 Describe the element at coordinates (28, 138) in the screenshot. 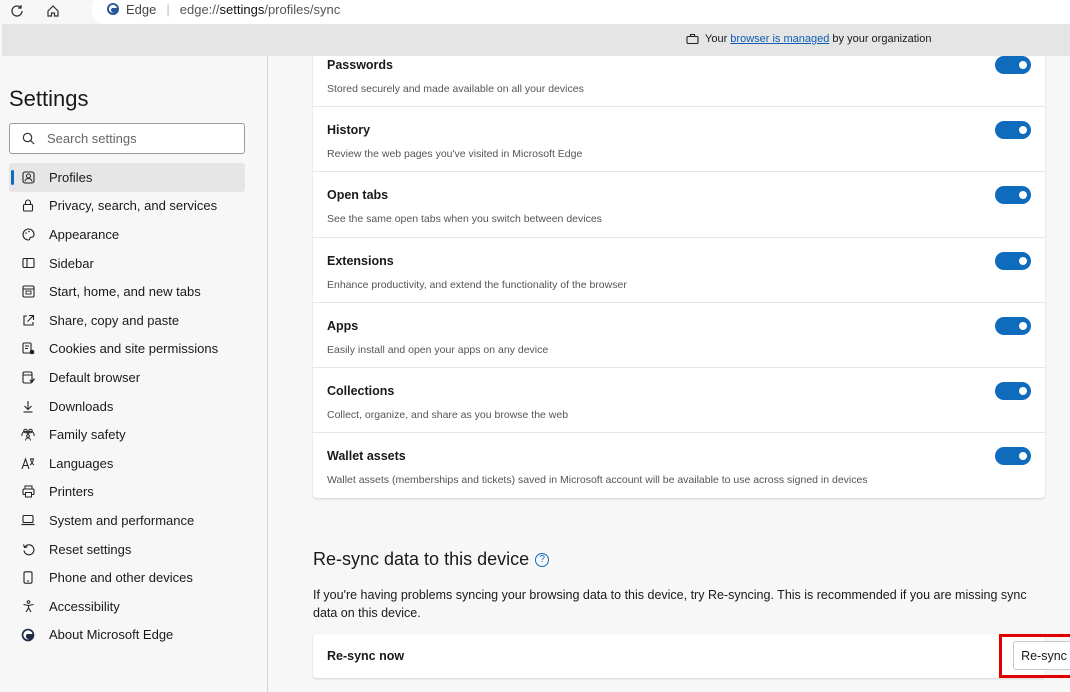

I see `search-icon` at that location.